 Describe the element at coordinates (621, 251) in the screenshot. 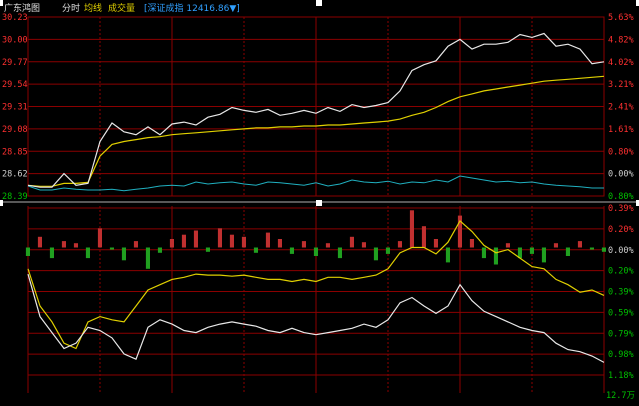

I see `bottom-y-right-tick: 0.00%` at that location.